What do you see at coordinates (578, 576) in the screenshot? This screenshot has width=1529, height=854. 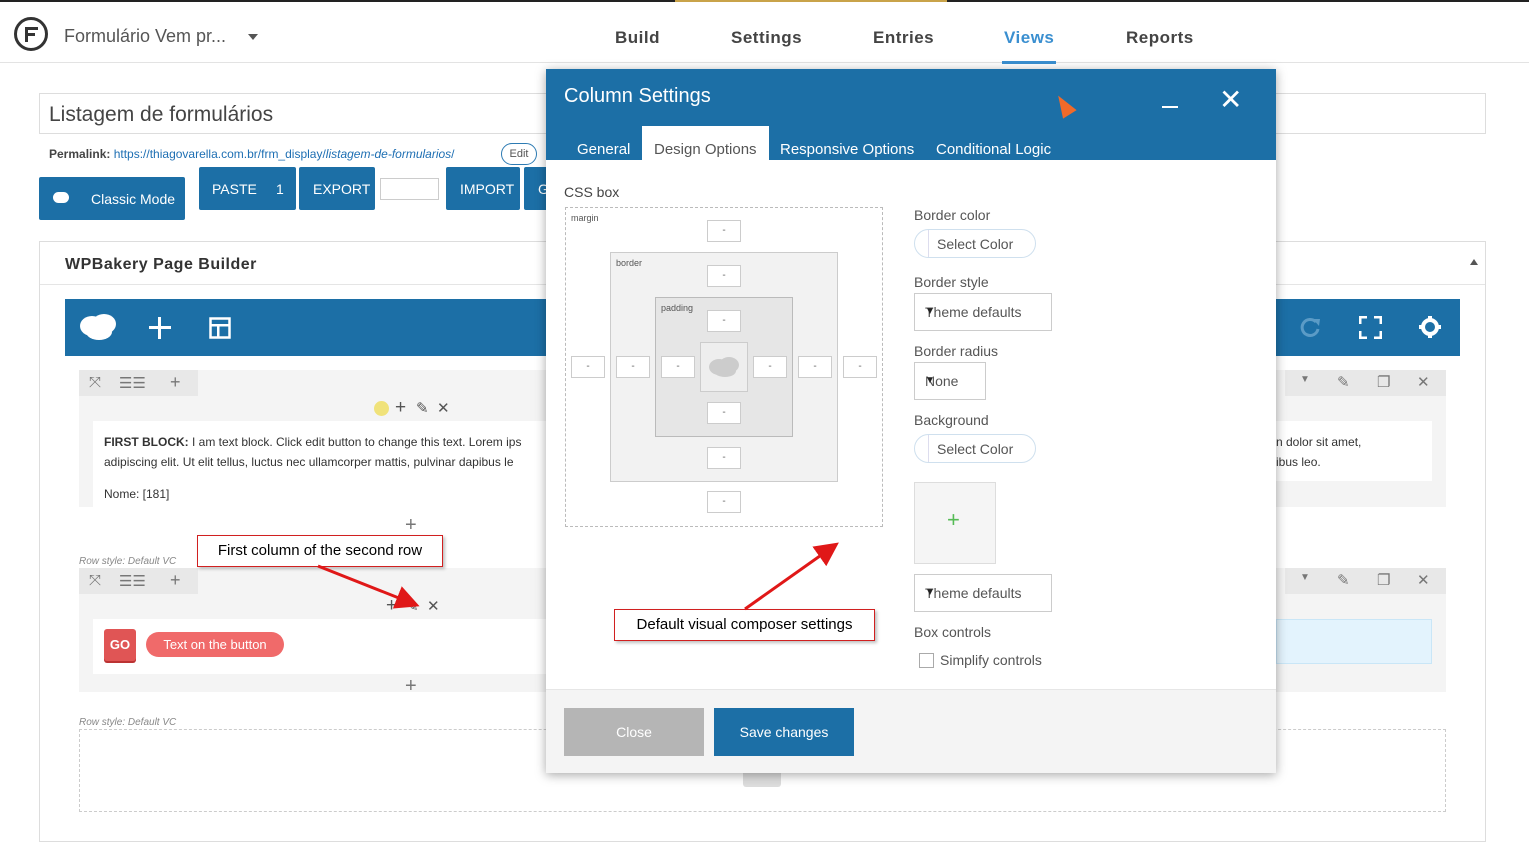 I see `annotation-arrows` at bounding box center [578, 576].